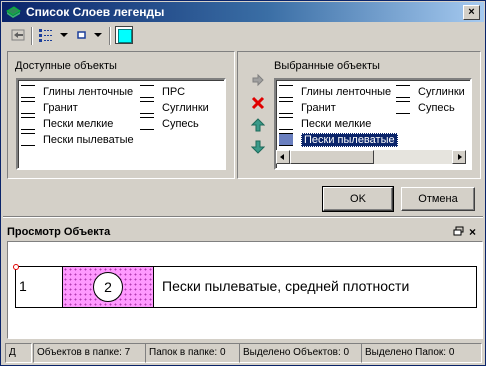 This screenshot has height=366, width=486. Describe the element at coordinates (82, 35) in the screenshot. I see `square-icon` at that location.